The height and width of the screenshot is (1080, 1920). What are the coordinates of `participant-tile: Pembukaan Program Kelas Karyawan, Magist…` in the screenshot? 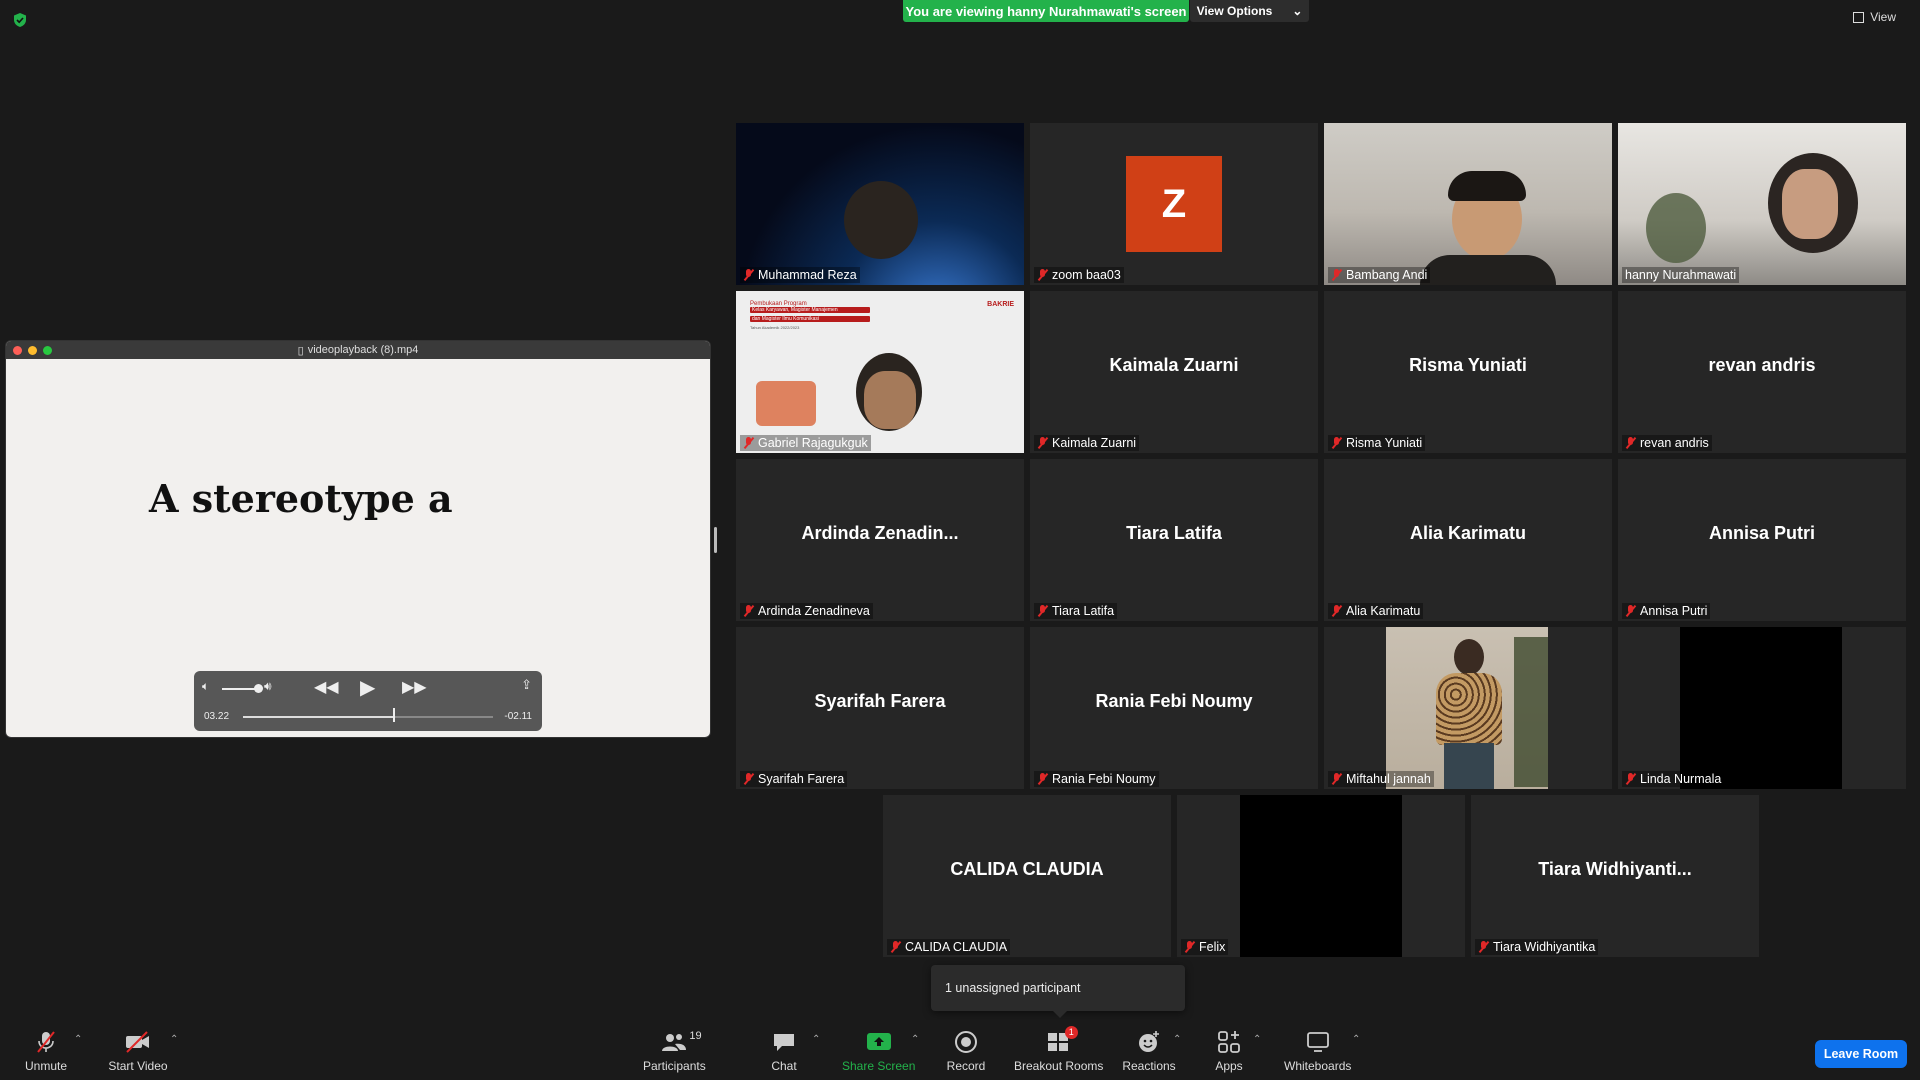 It's located at (880, 372).